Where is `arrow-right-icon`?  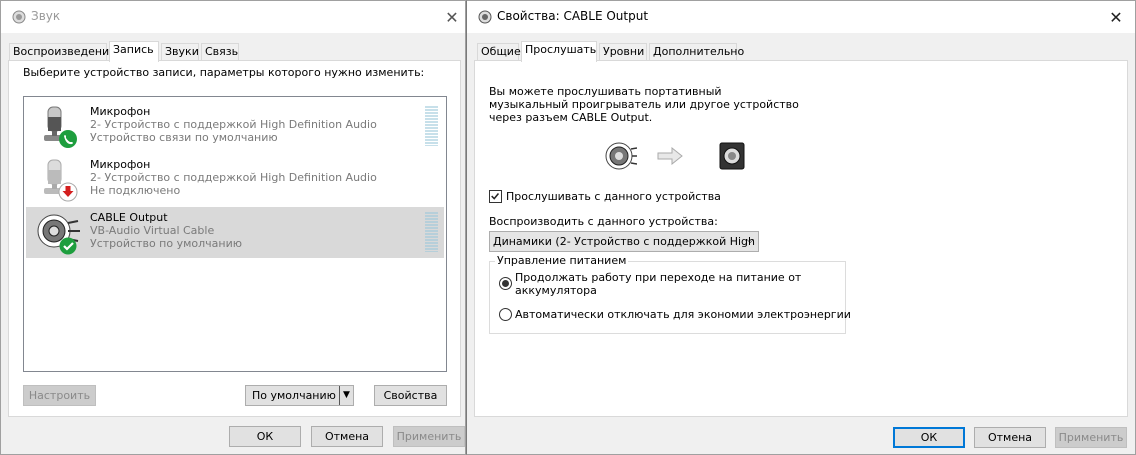 arrow-right-icon is located at coordinates (670, 156).